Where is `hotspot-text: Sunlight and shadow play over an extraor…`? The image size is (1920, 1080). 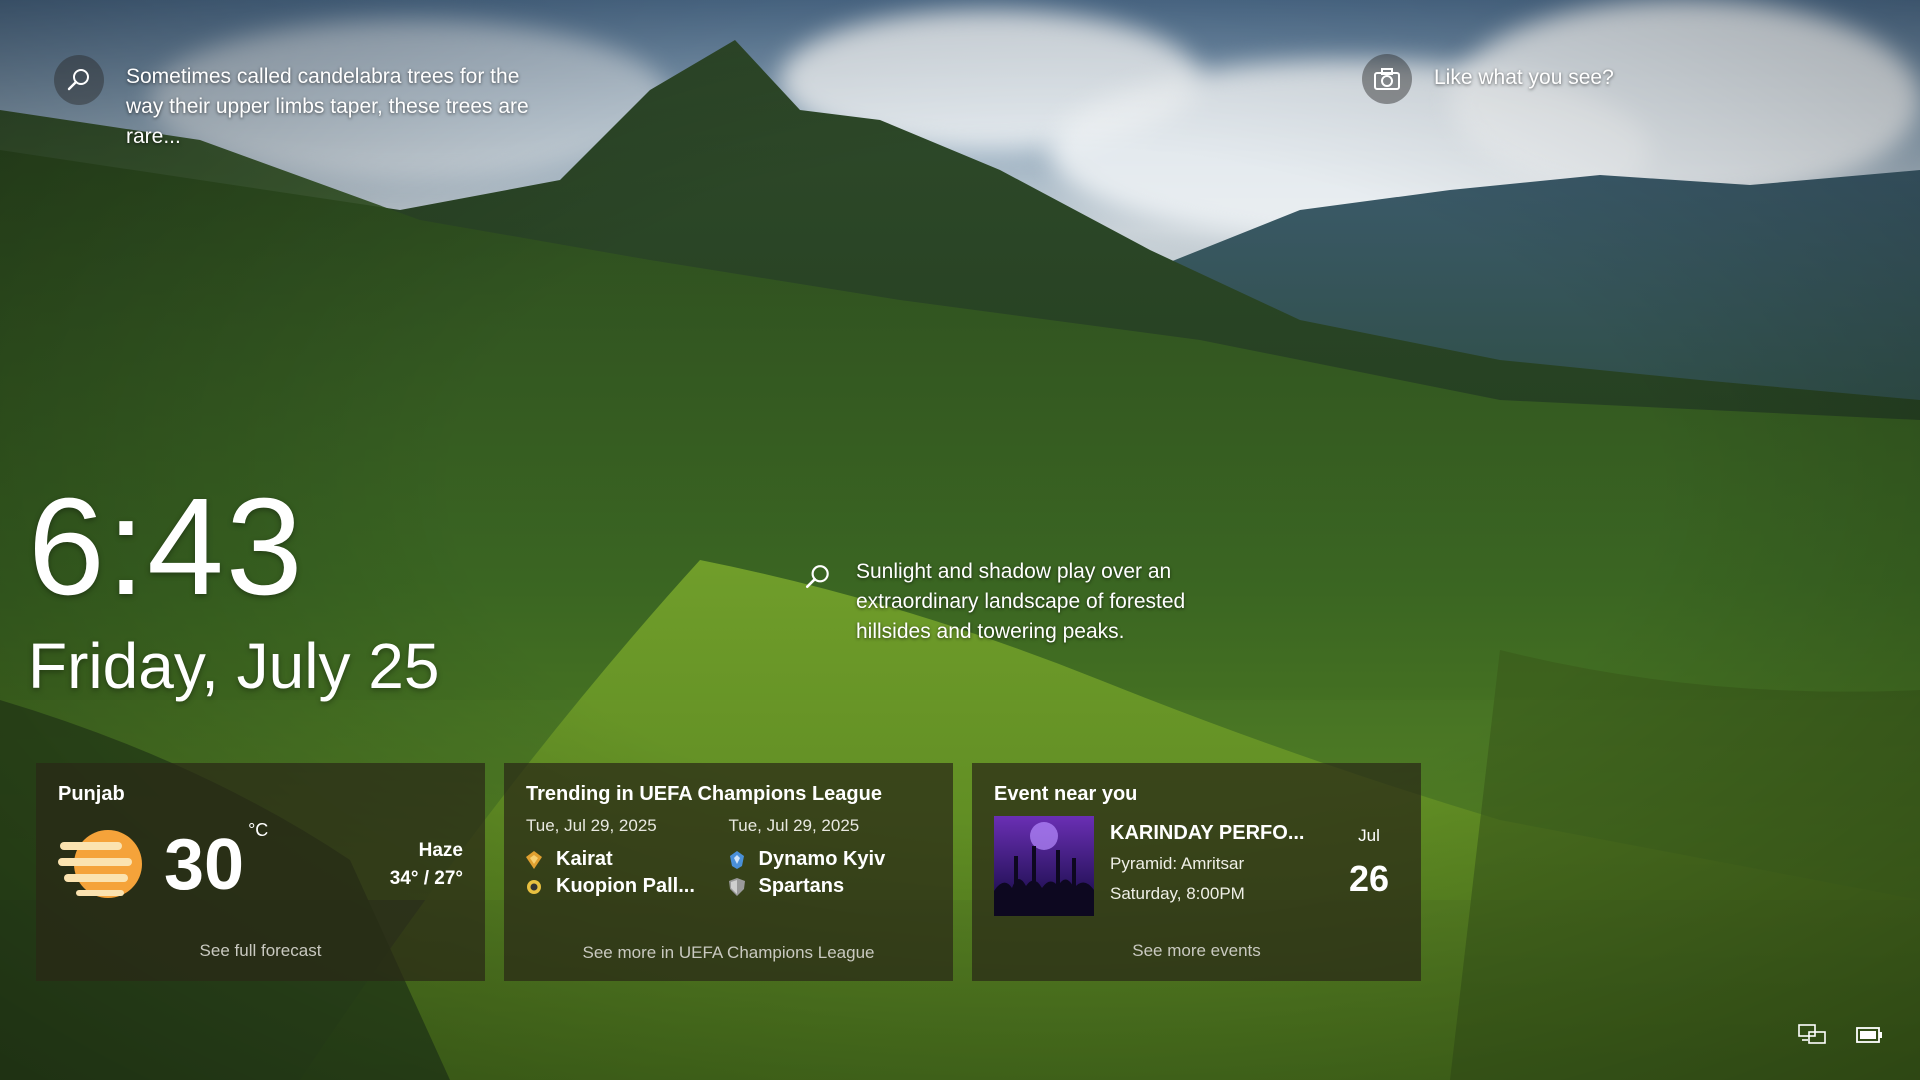 hotspot-text: Sunlight and shadow play over an extraor… is located at coordinates (1050, 602).